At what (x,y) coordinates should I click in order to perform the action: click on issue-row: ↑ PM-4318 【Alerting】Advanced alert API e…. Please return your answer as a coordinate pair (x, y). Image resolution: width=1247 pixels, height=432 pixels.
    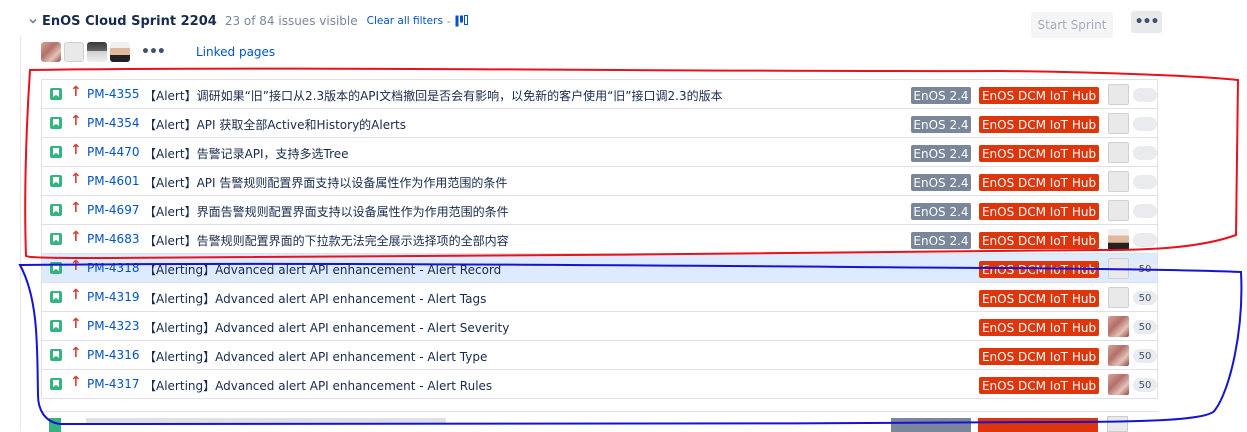
    Looking at the image, I should click on (599, 268).